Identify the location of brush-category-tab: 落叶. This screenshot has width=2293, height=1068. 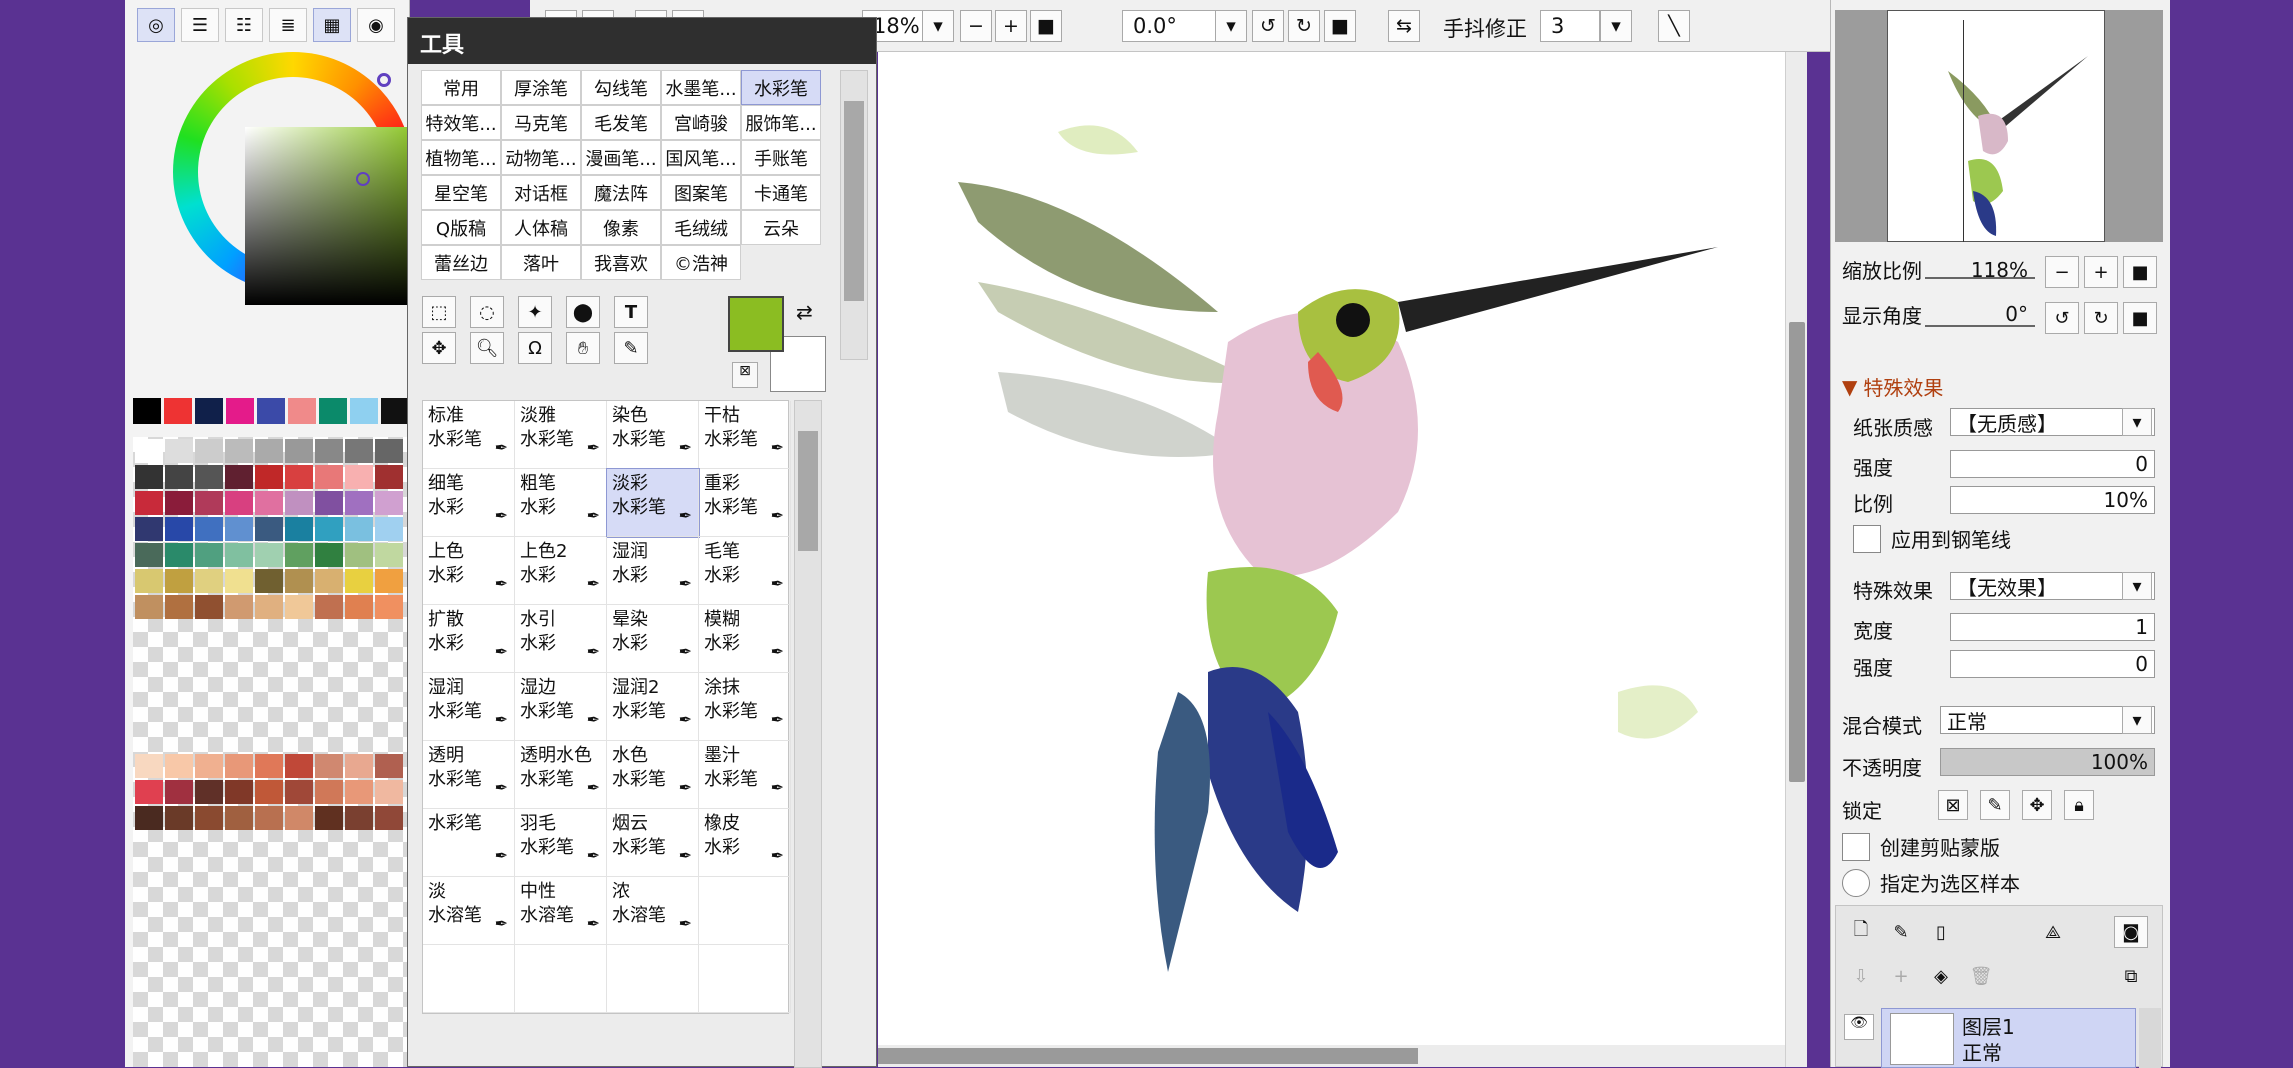
(541, 262).